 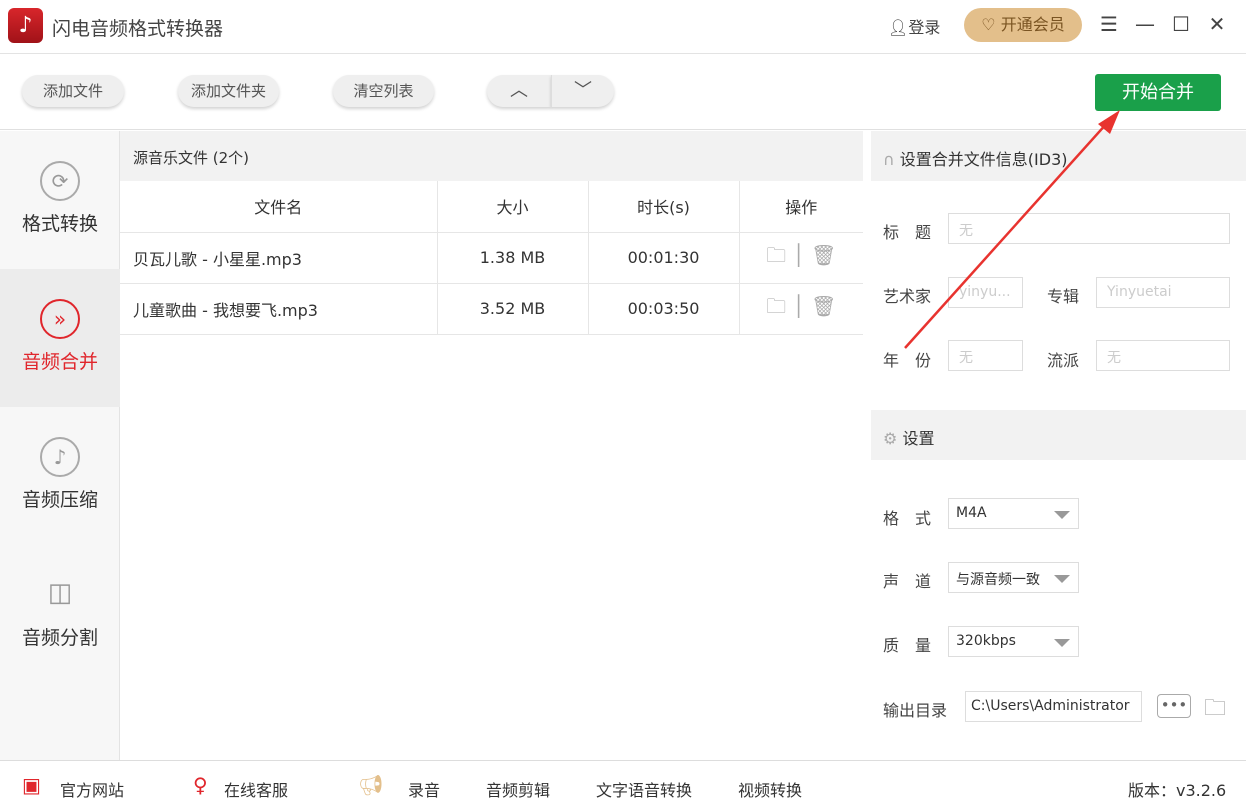 I want to click on settings-header: ⚙ 设置, so click(x=1058, y=435).